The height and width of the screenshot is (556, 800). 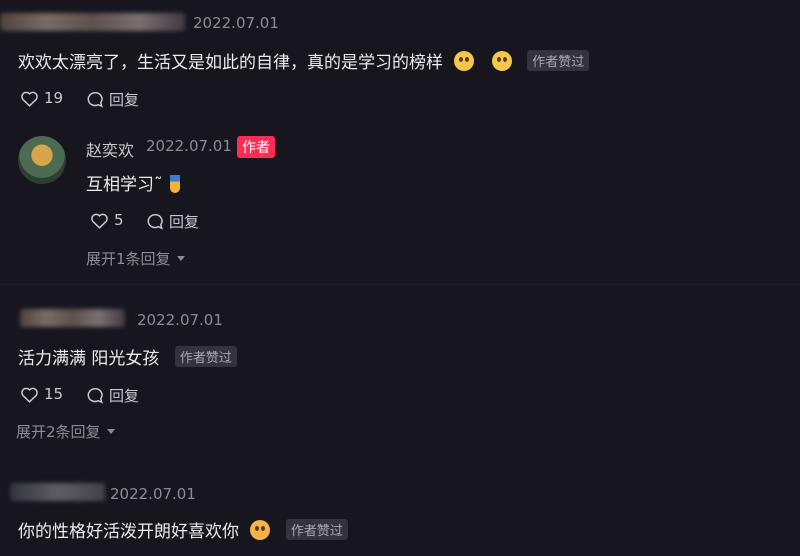 What do you see at coordinates (54, 394) in the screenshot?
I see `like-count: 15` at bounding box center [54, 394].